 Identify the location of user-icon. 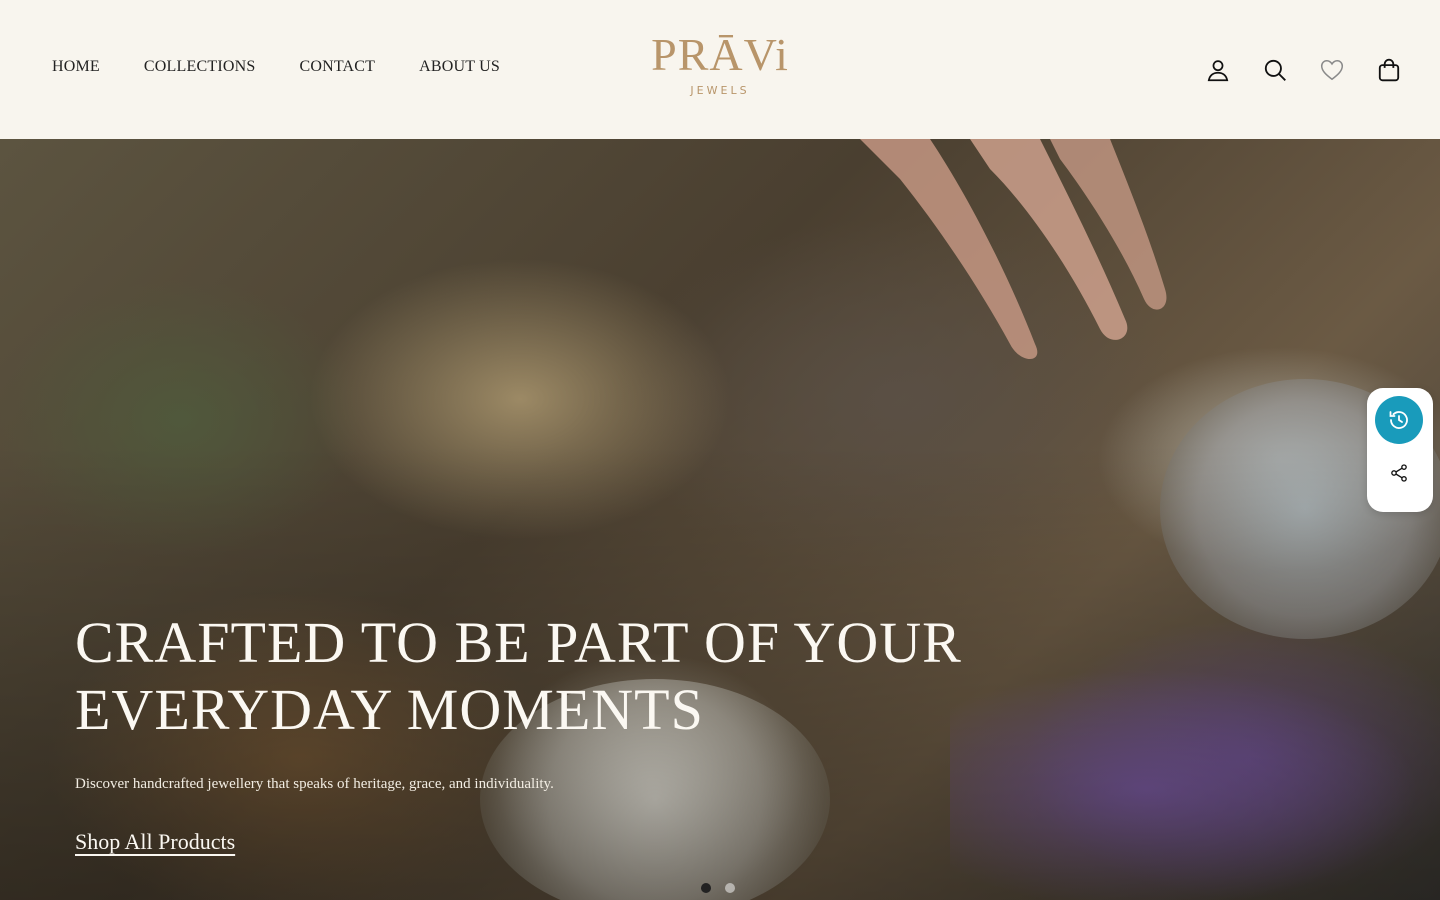
(1217, 69).